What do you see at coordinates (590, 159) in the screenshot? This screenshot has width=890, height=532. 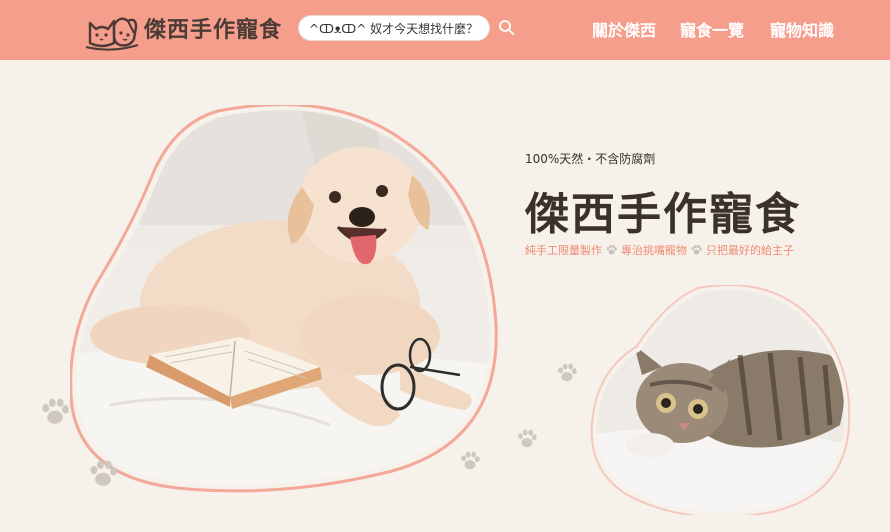 I see `hero-tagline: 100%天然・不含防腐劑` at bounding box center [590, 159].